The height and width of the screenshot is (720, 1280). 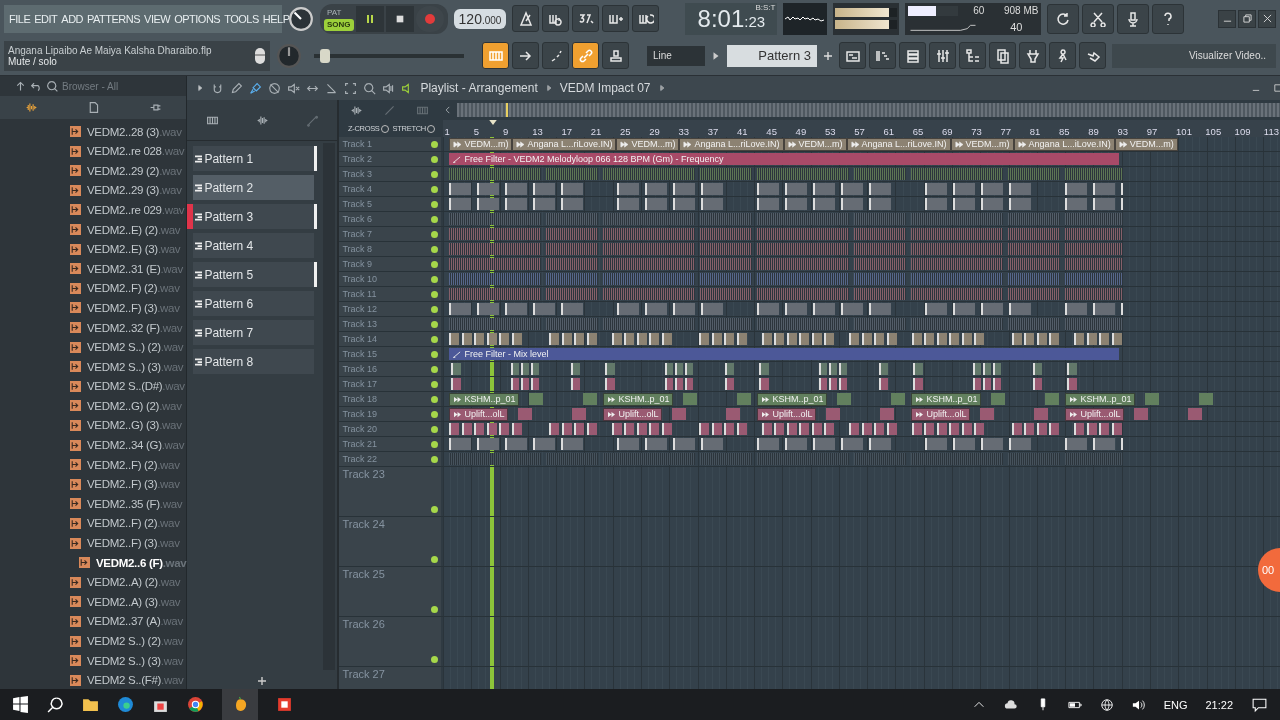 I want to click on add-icon, so click(x=828, y=55).